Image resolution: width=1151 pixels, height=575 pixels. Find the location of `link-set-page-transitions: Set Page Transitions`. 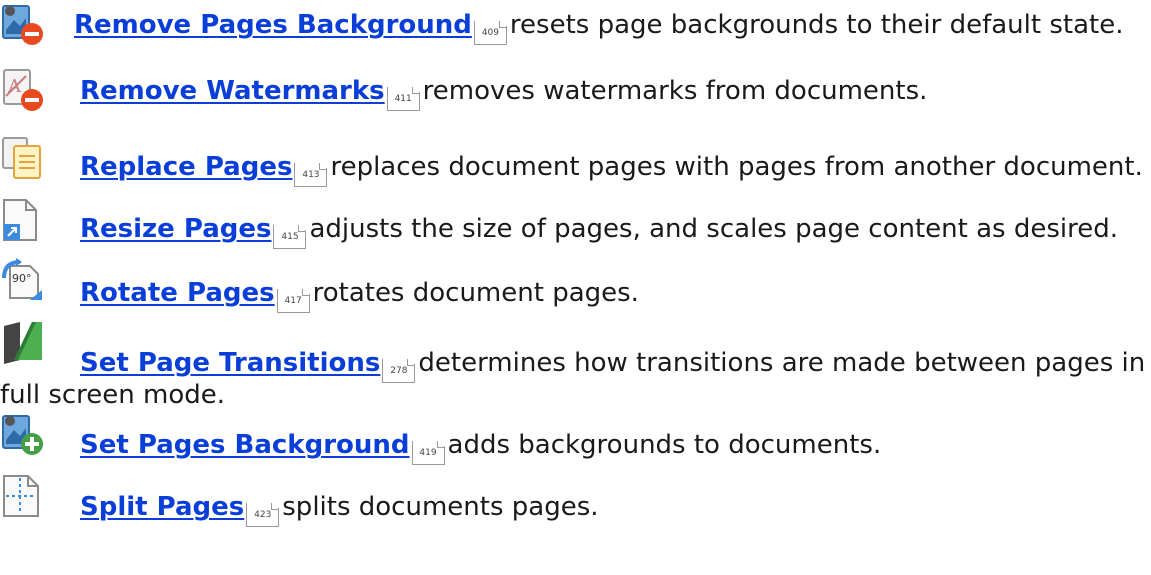

link-set-page-transitions: Set Page Transitions is located at coordinates (230, 363).